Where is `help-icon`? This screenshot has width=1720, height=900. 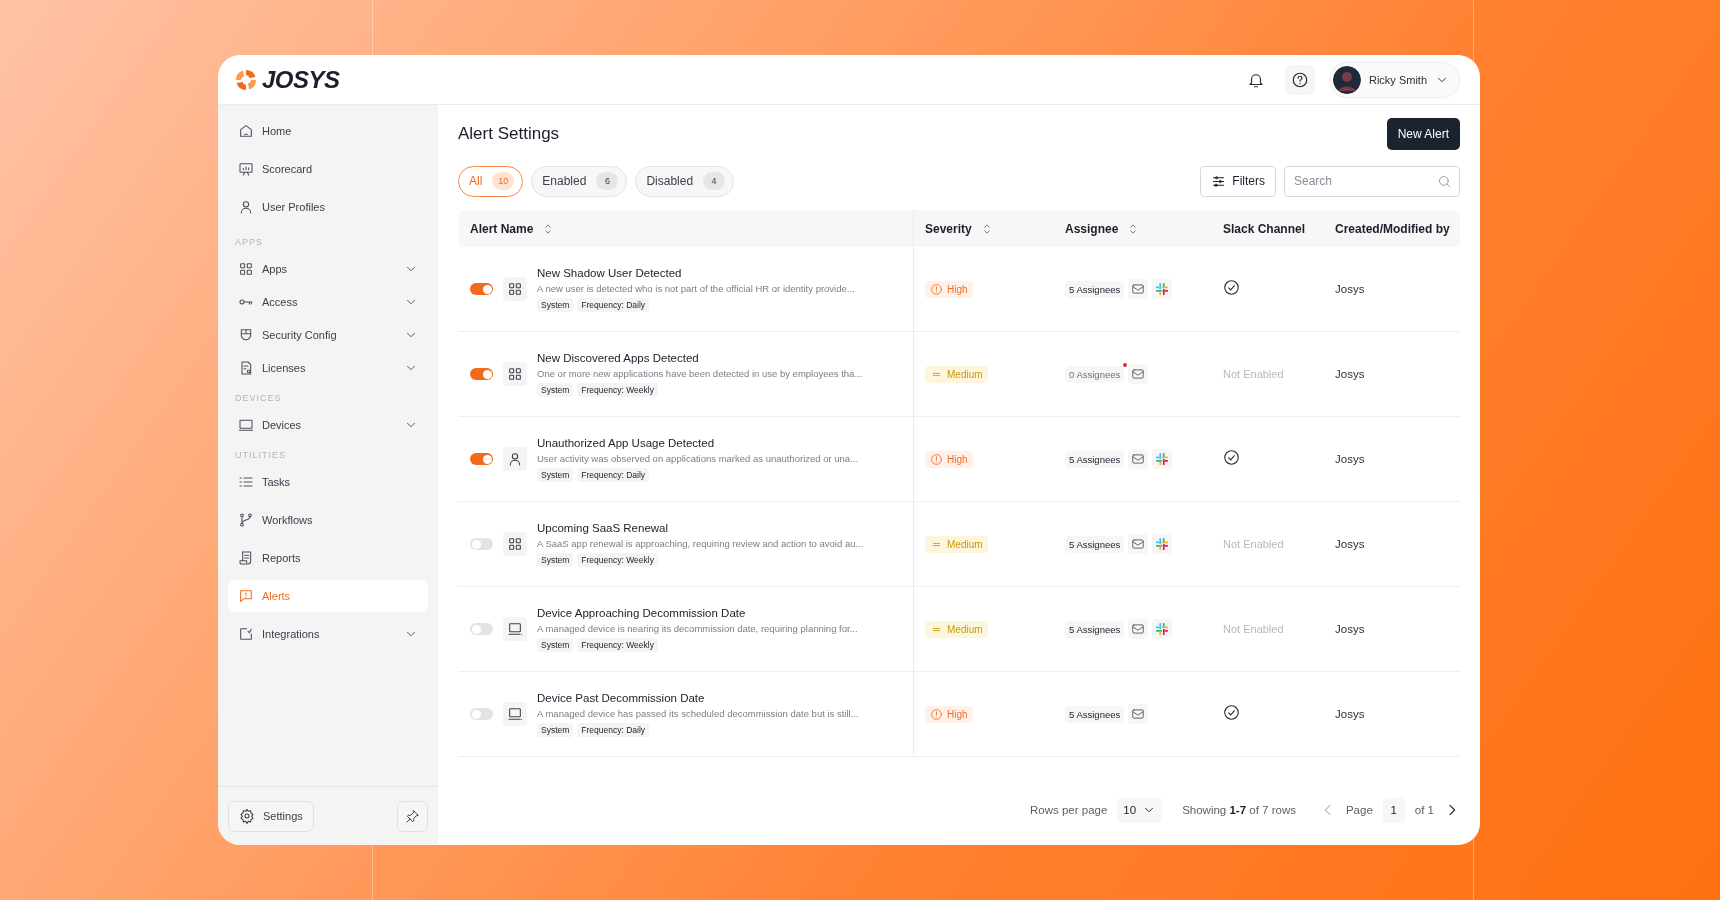
help-icon is located at coordinates (1299, 79).